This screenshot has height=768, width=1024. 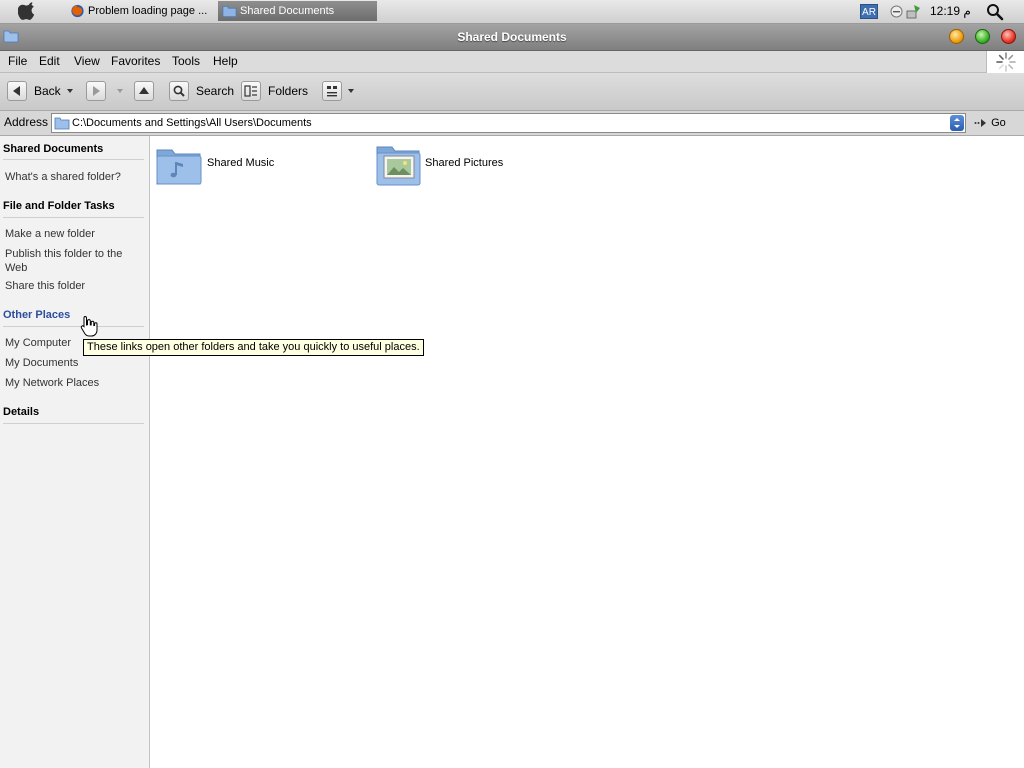 What do you see at coordinates (896, 11) in the screenshot?
I see `tray-status-icon` at bounding box center [896, 11].